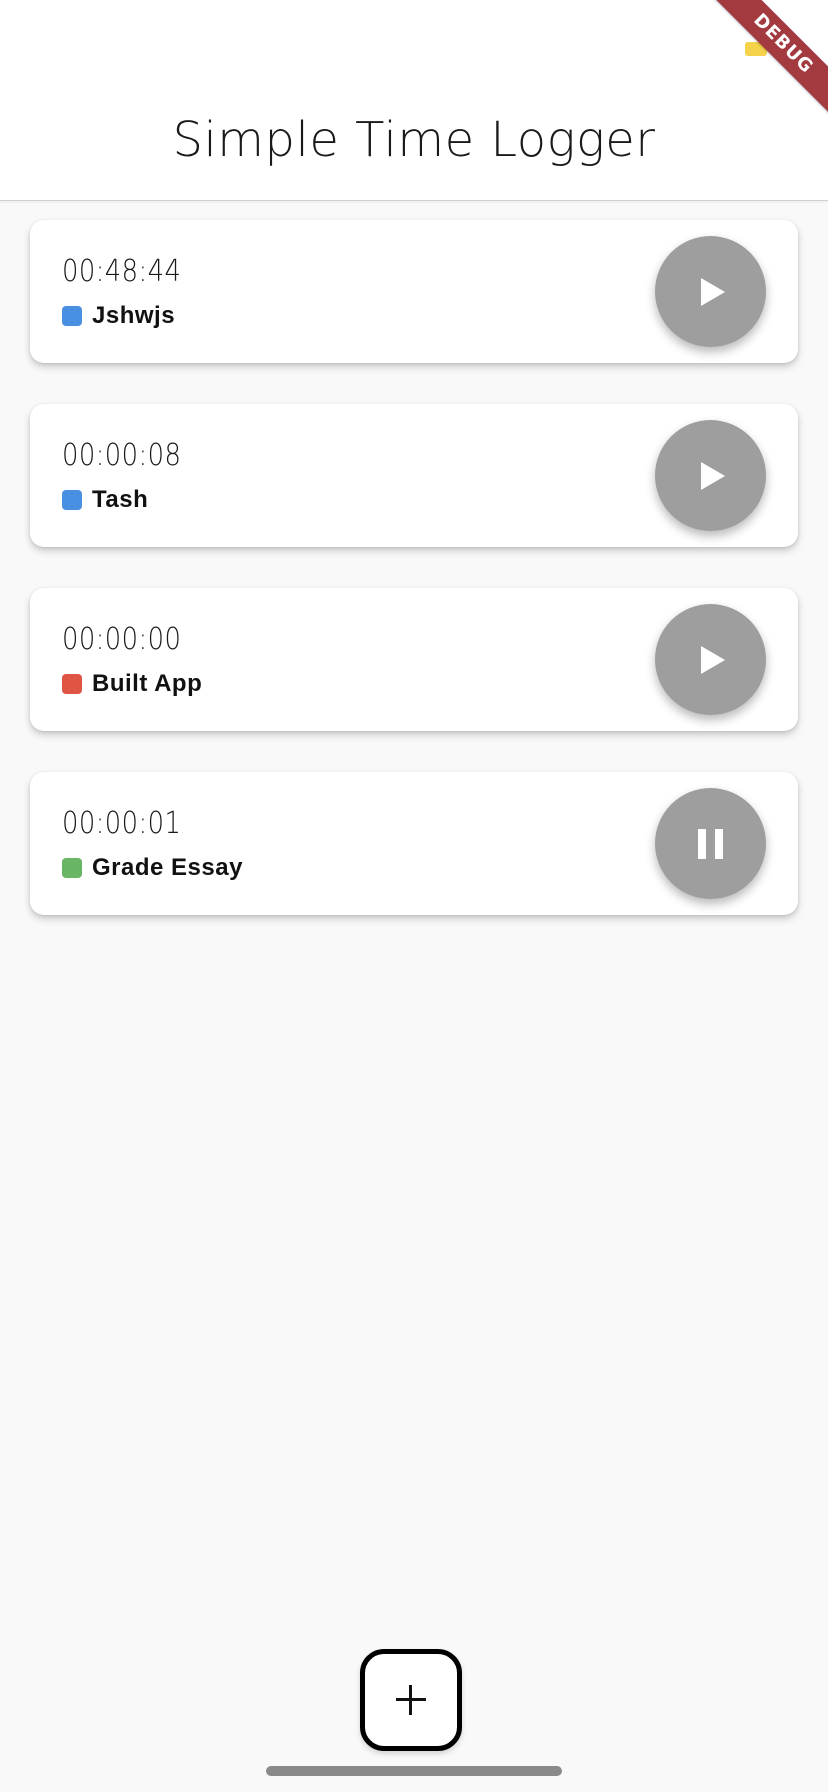  What do you see at coordinates (122, 639) in the screenshot?
I see `task-elapsed-time: 00:00:00` at bounding box center [122, 639].